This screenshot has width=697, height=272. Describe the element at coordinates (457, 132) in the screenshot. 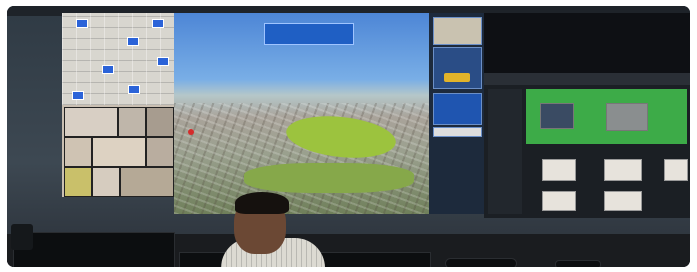

I see `side-info-bar` at that location.